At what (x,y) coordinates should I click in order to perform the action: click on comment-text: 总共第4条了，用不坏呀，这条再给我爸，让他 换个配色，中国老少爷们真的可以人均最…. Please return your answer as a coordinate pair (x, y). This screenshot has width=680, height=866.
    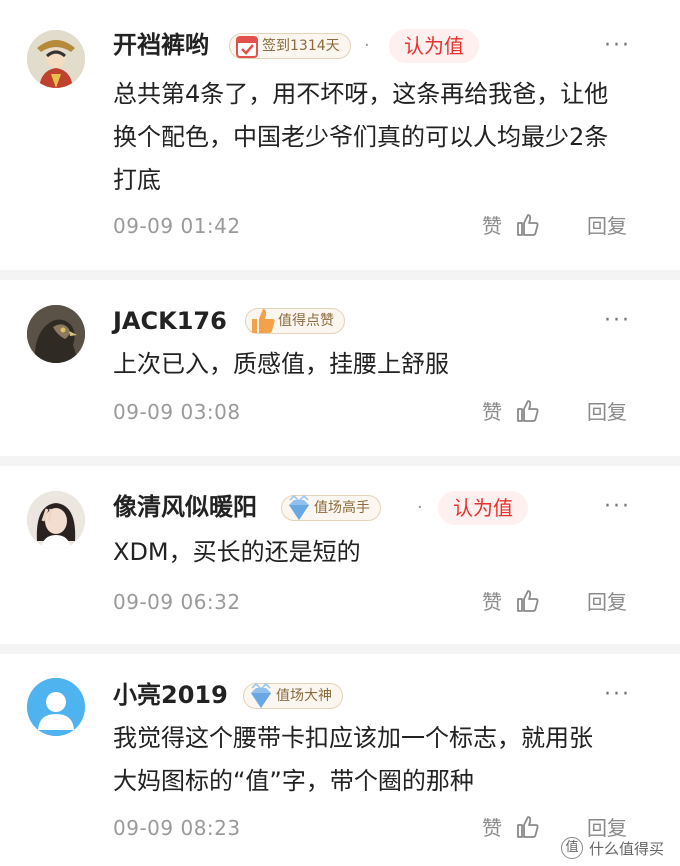
    Looking at the image, I should click on (385, 137).